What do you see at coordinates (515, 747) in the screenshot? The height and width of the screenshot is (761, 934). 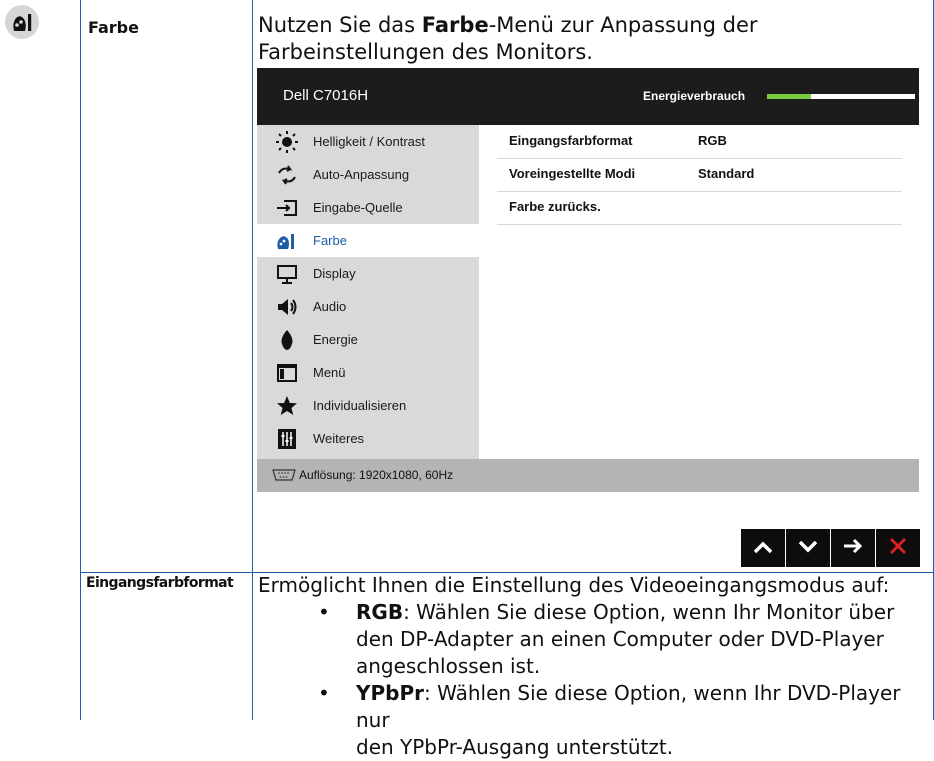 I see `detail-item-text: den YPbPr-Ausgang unterstützt.` at bounding box center [515, 747].